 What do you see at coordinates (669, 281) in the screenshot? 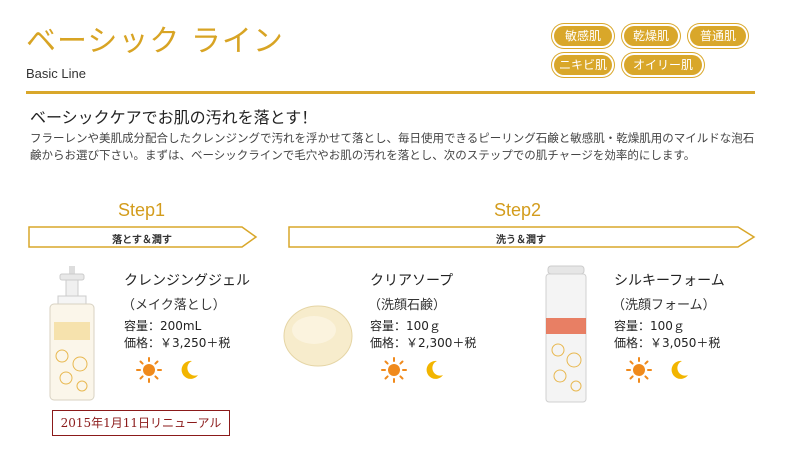
I see `product3-name: シルキーフォーム` at bounding box center [669, 281].